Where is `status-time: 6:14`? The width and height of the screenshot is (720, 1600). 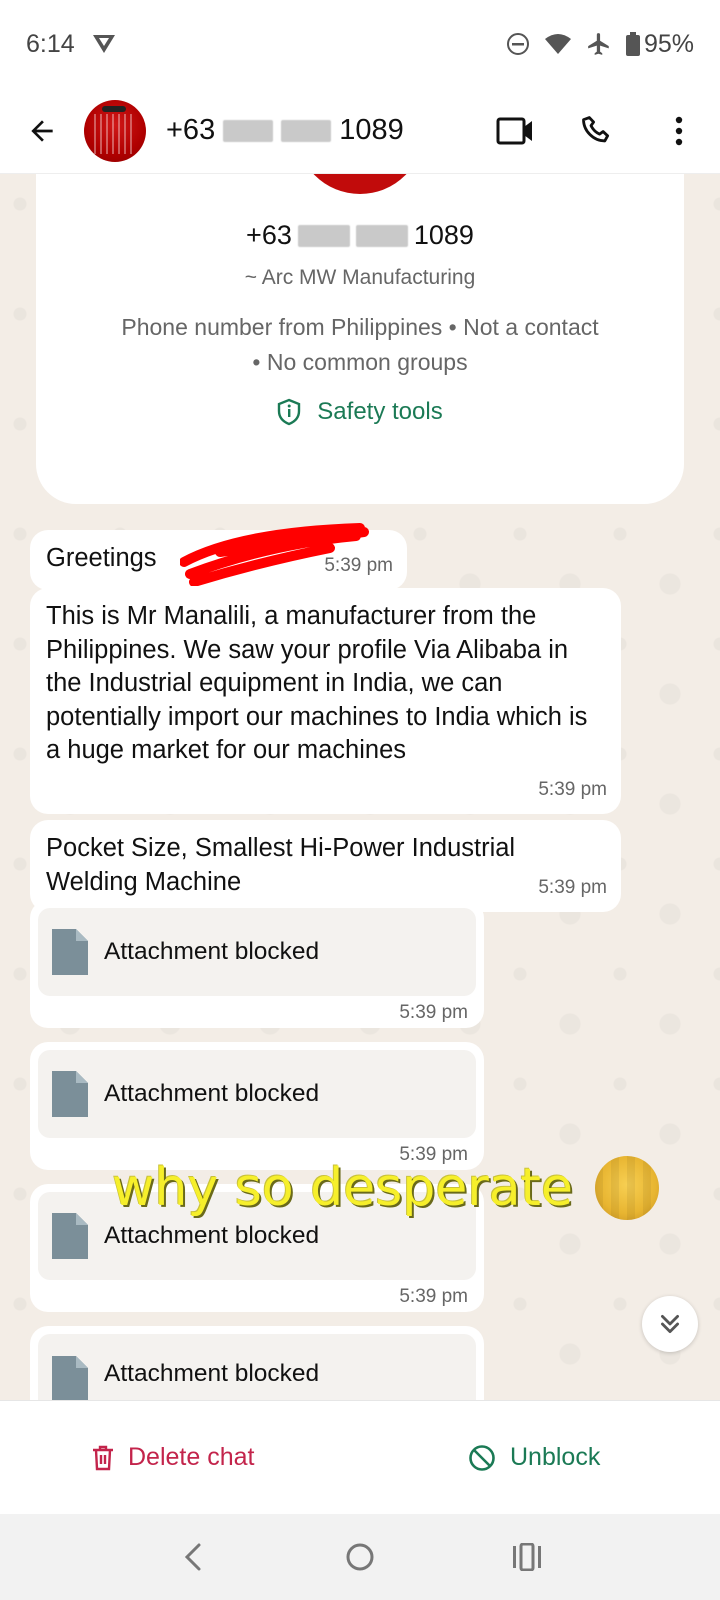 status-time: 6:14 is located at coordinates (50, 43).